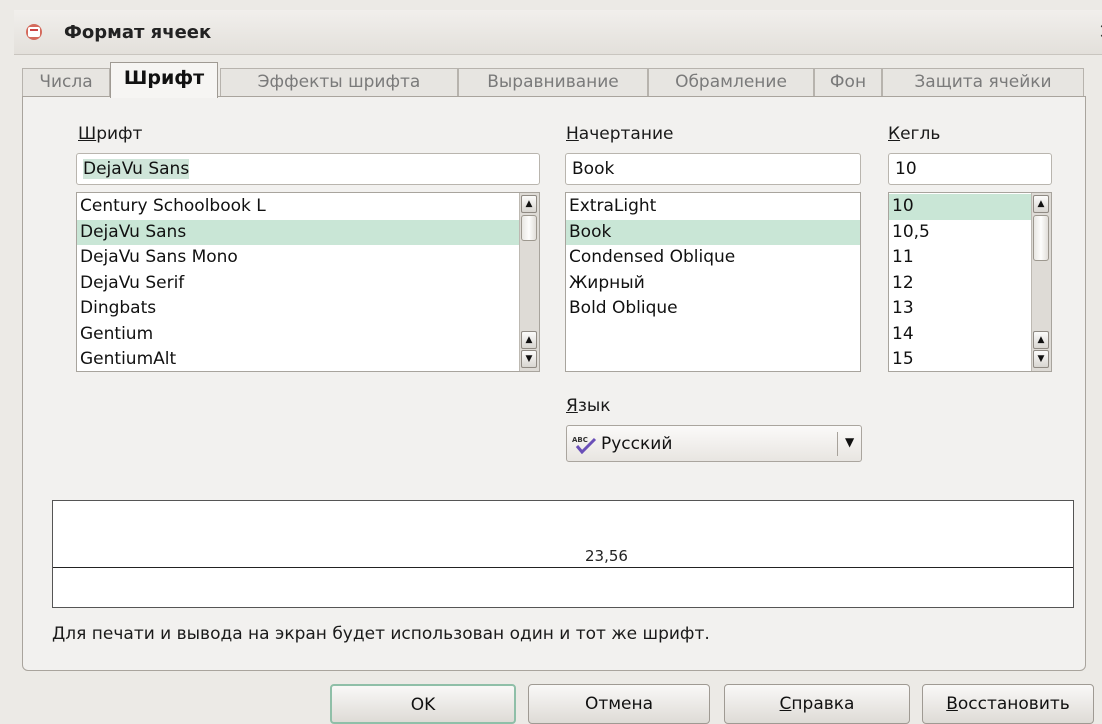  Describe the element at coordinates (714, 443) in the screenshot. I see `language-select: ABC Русский ▼` at that location.